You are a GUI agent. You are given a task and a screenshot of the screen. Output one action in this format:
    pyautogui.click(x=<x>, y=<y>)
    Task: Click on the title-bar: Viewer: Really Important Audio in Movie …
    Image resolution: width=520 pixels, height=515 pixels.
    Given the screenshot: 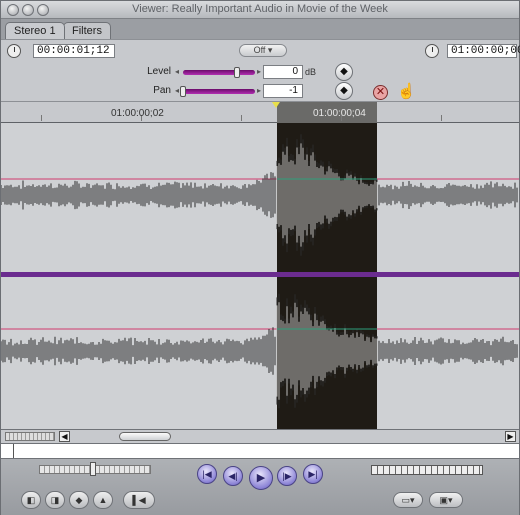 What is the action you would take?
    pyautogui.click(x=260, y=10)
    